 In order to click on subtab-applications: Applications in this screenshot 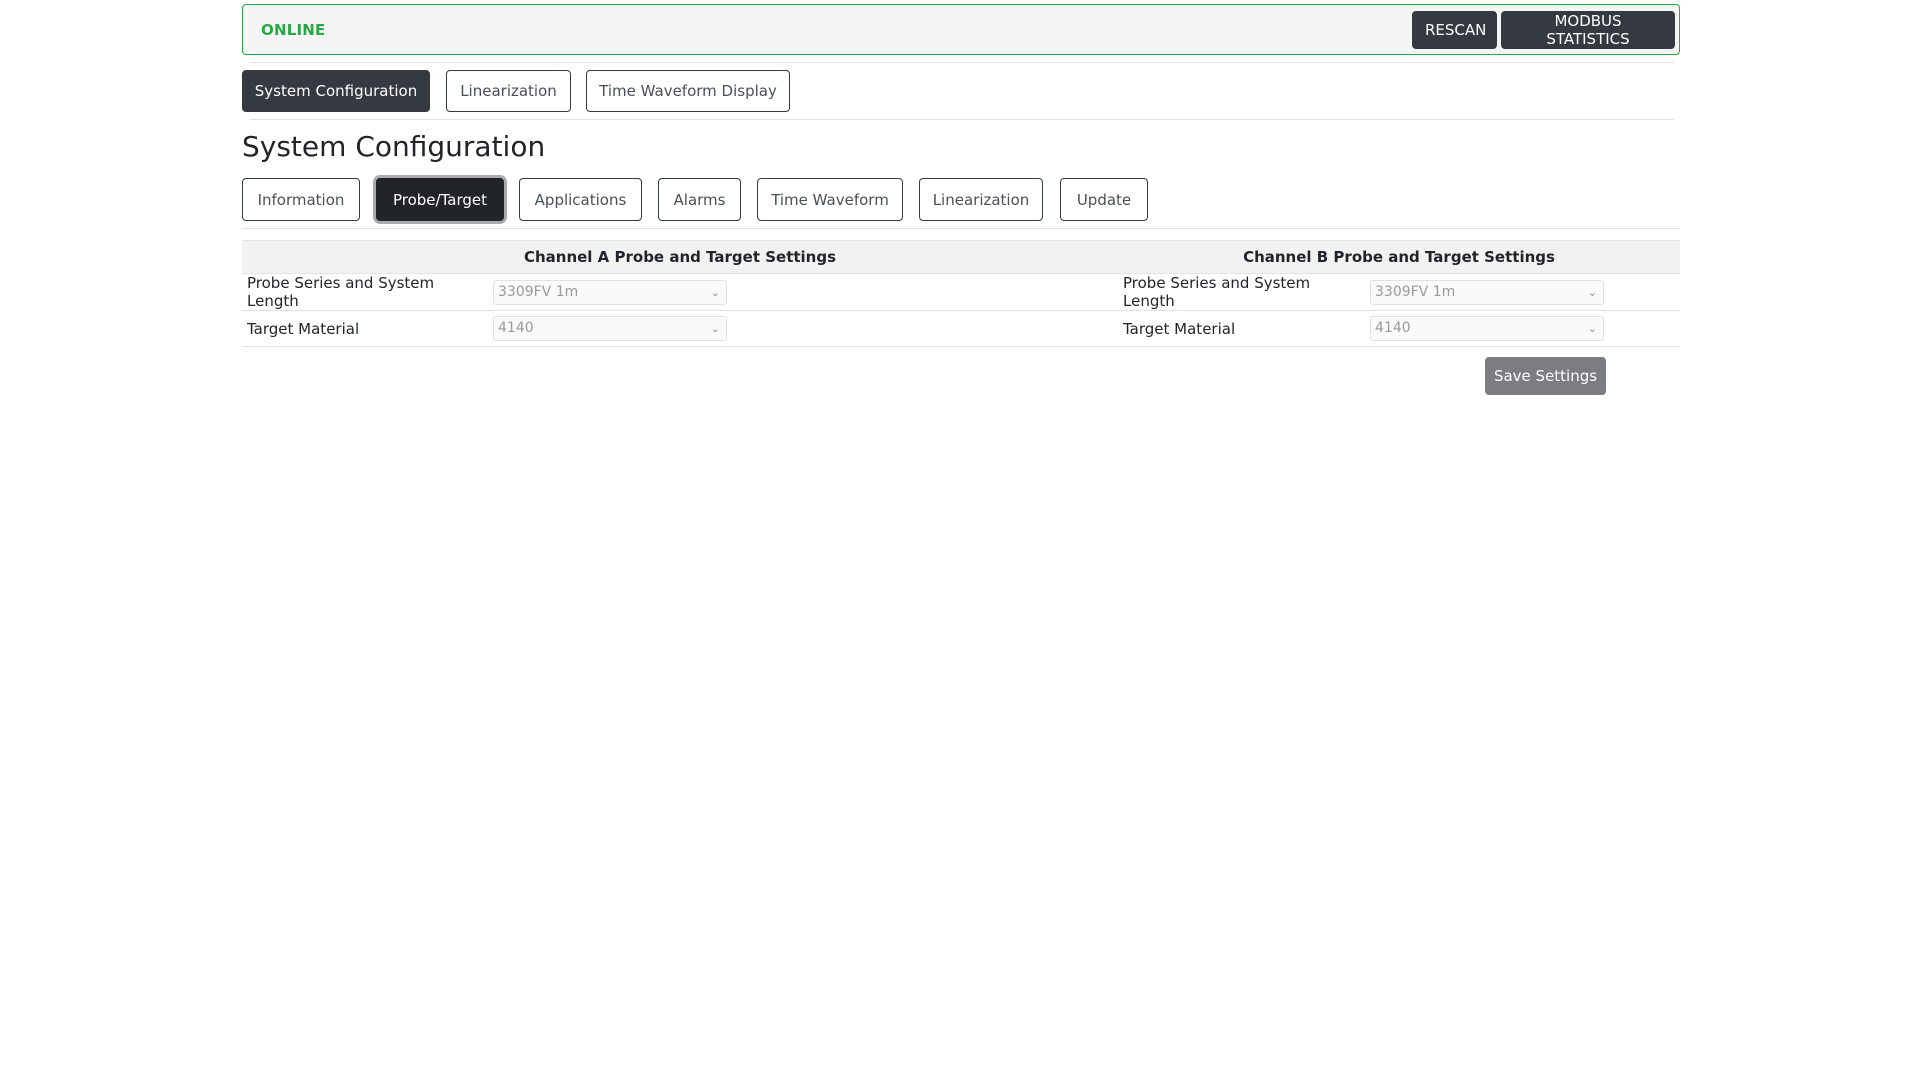, I will do `click(580, 199)`.